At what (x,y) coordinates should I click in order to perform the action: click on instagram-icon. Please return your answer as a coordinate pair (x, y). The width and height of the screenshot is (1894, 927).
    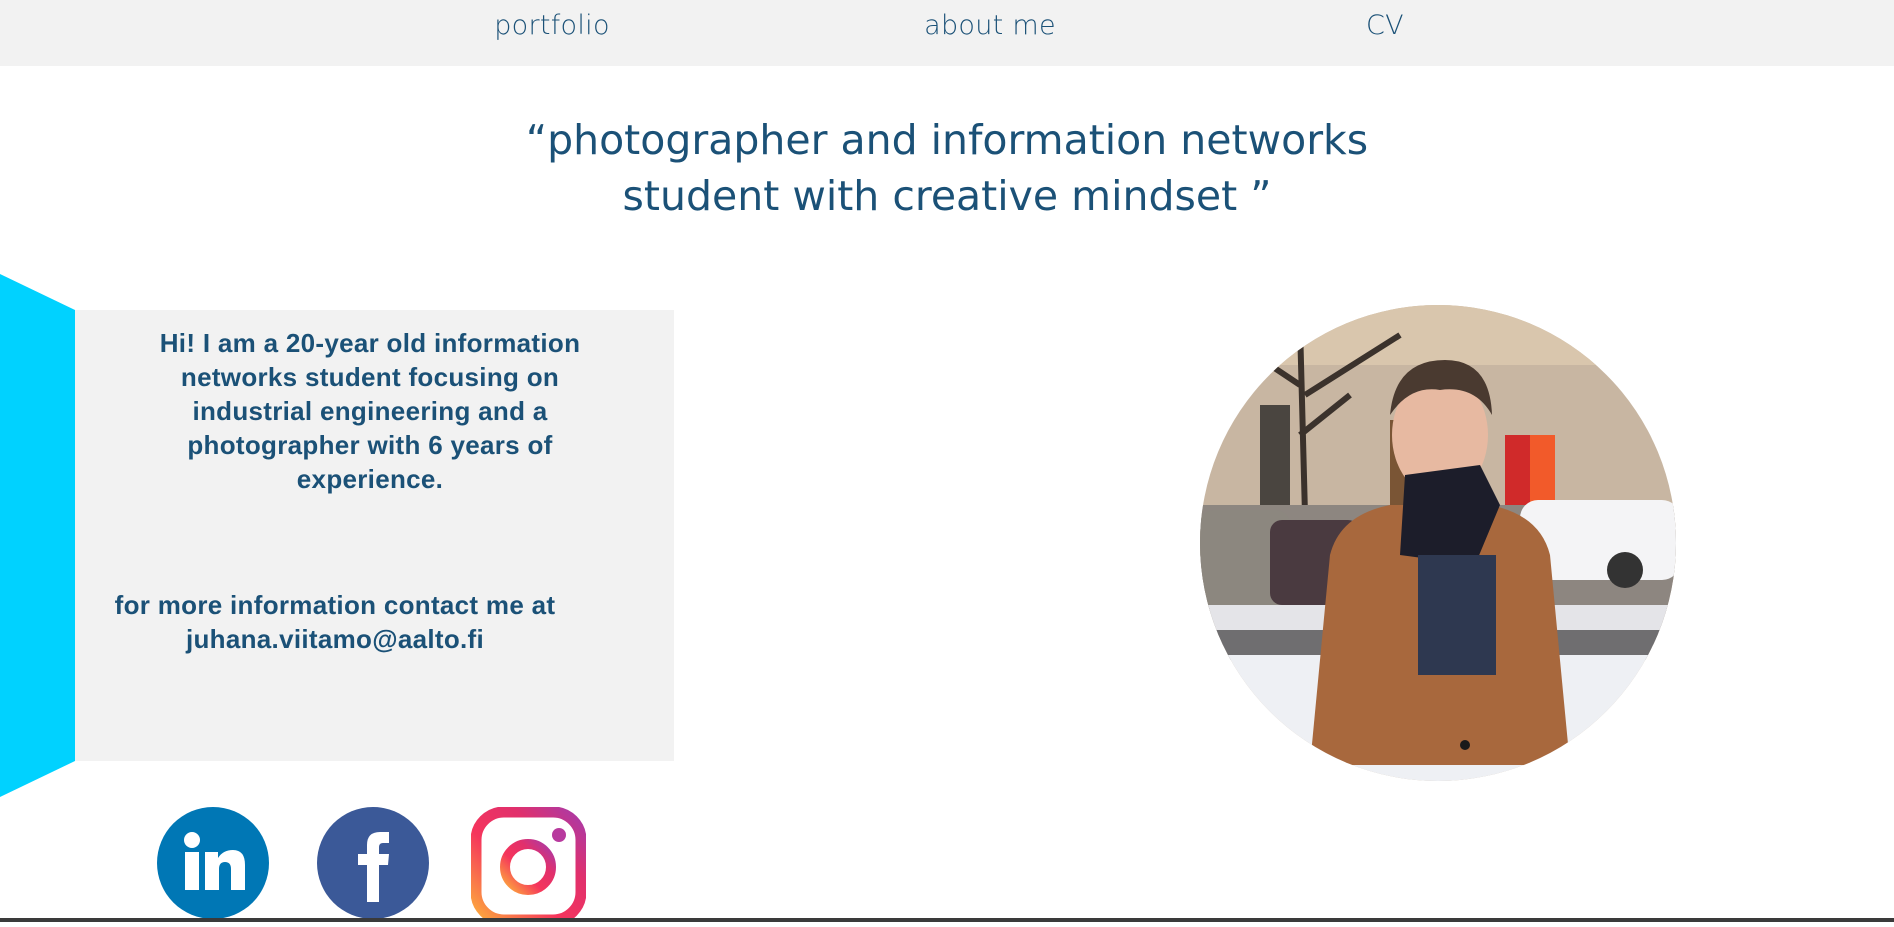
    Looking at the image, I should click on (528, 866).